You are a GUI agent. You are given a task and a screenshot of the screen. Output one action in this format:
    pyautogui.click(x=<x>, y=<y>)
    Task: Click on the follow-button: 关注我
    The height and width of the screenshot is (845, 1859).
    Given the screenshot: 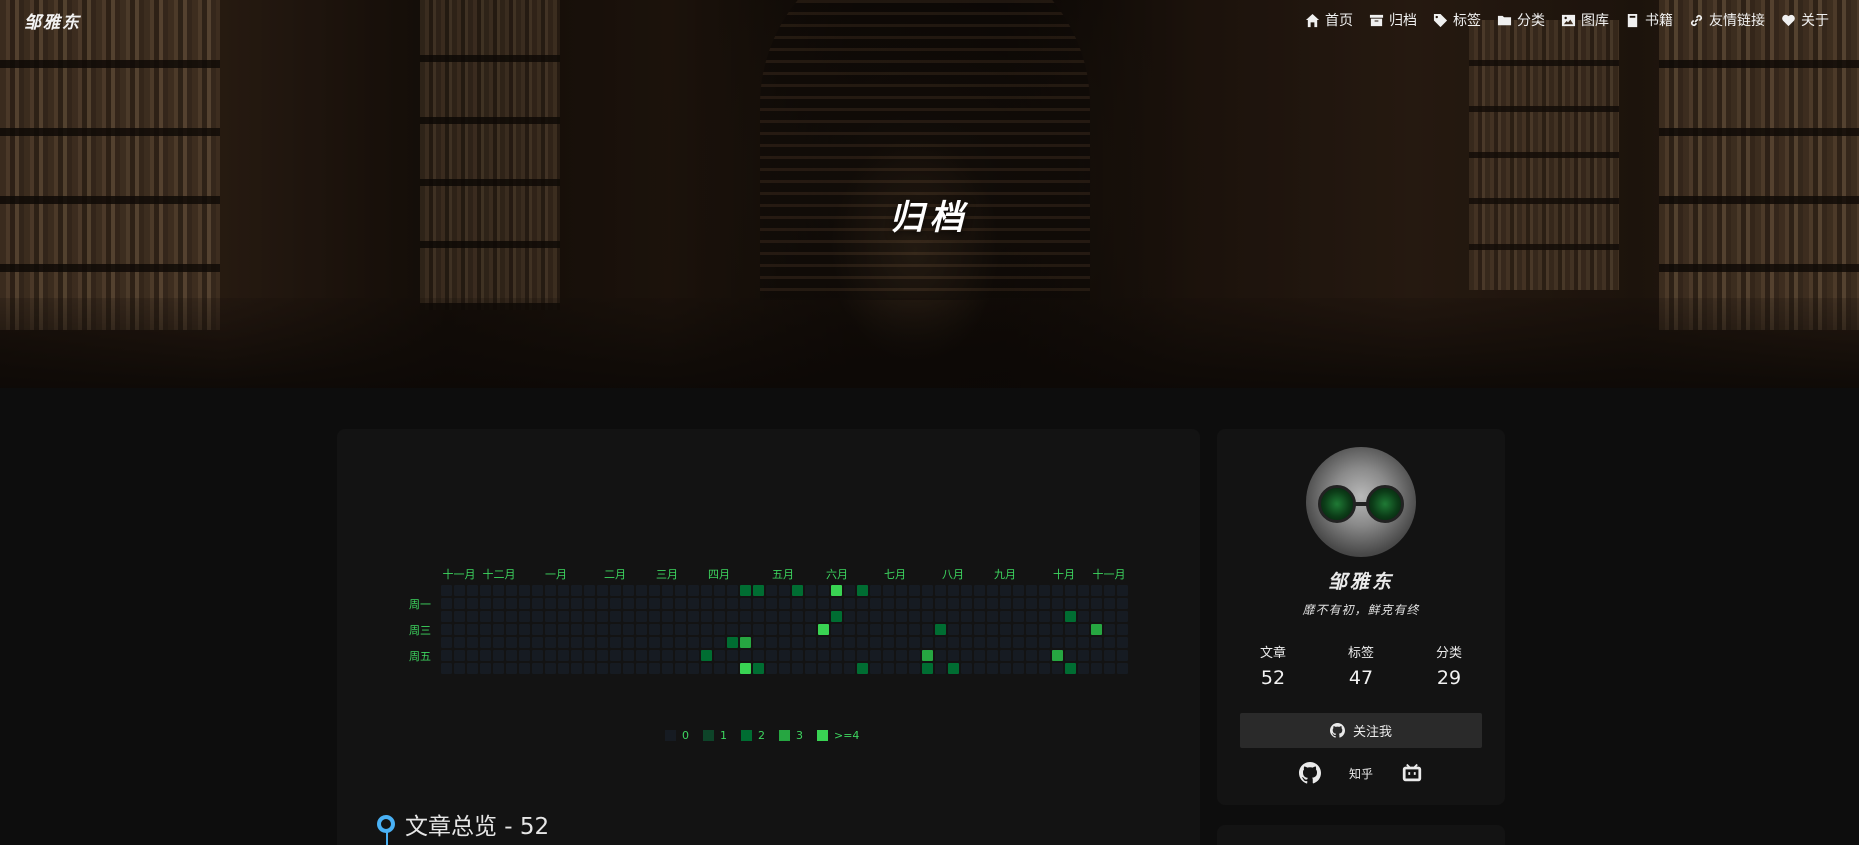 What is the action you would take?
    pyautogui.click(x=1361, y=730)
    